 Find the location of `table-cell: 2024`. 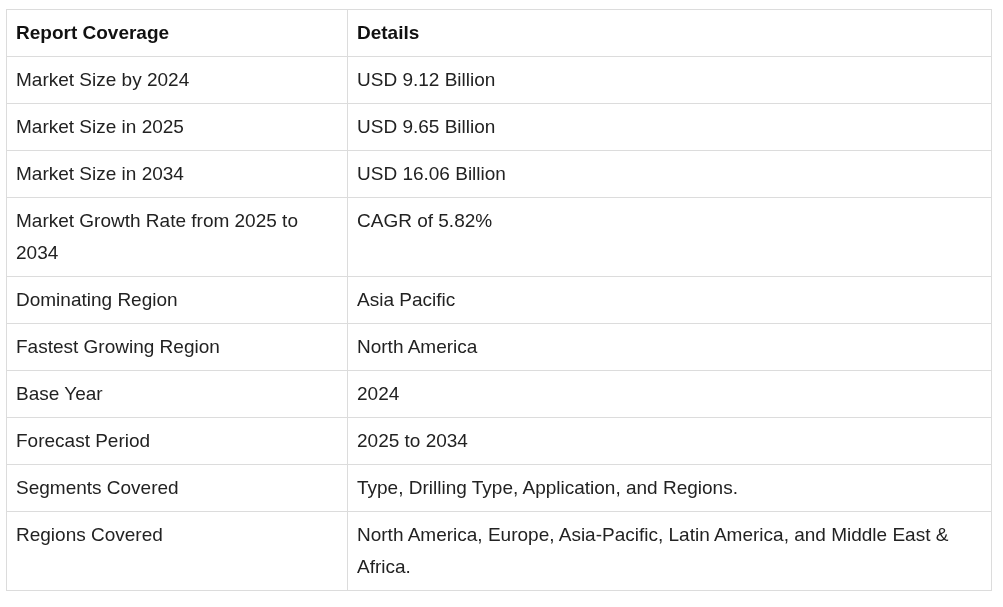

table-cell: 2024 is located at coordinates (669, 394).